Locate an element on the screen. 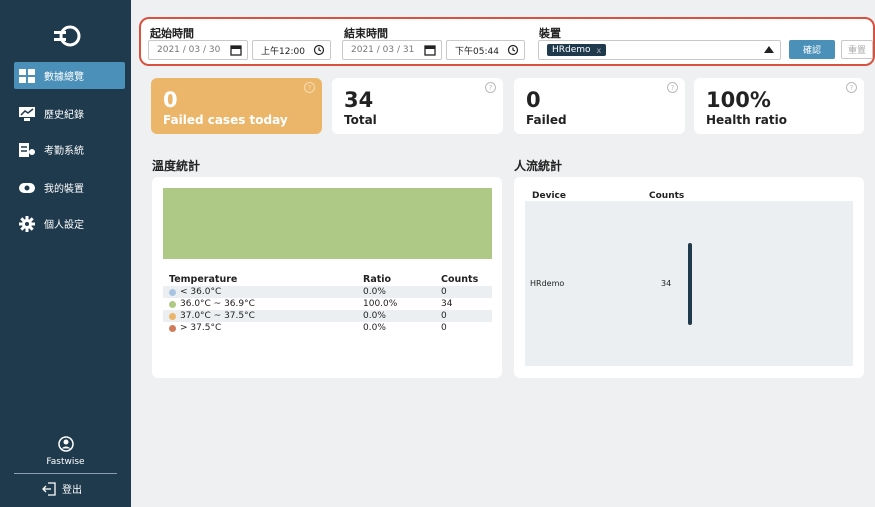 Image resolution: width=875 pixels, height=507 pixels. end-date-input: 2021 / 03 / 31 is located at coordinates (392, 50).